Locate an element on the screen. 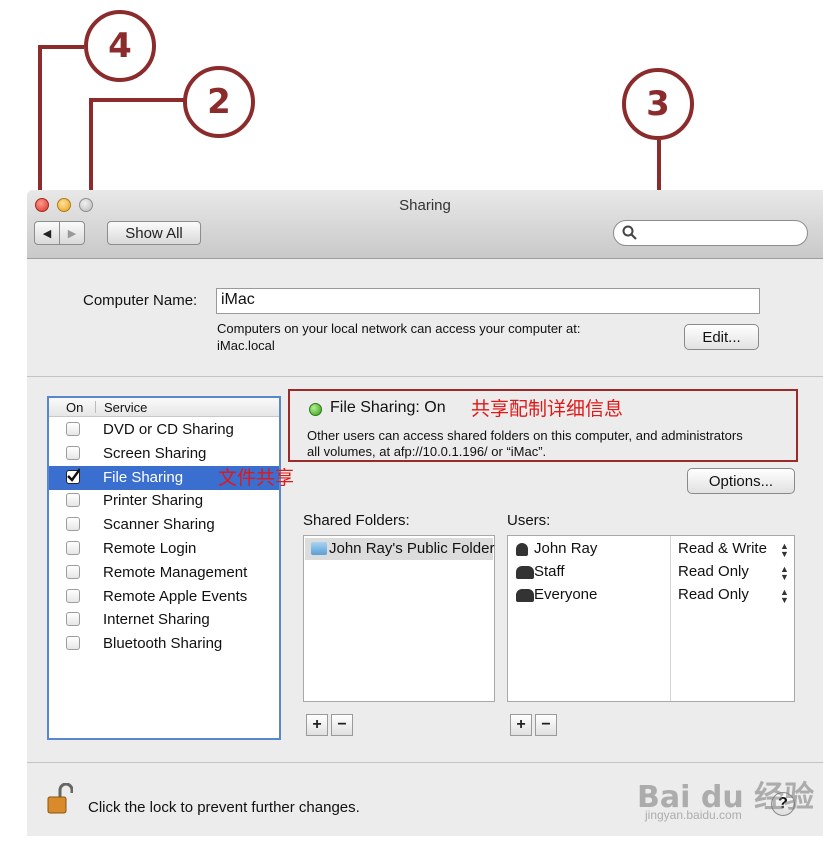 The image size is (823, 844). permission-popup: Read & Write is located at coordinates (722, 548).